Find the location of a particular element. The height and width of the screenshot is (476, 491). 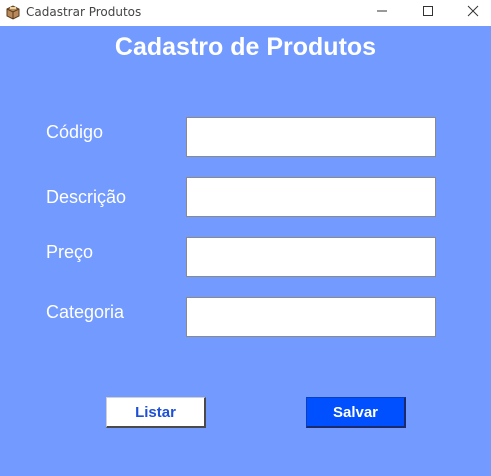

close-icon is located at coordinates (473, 13).